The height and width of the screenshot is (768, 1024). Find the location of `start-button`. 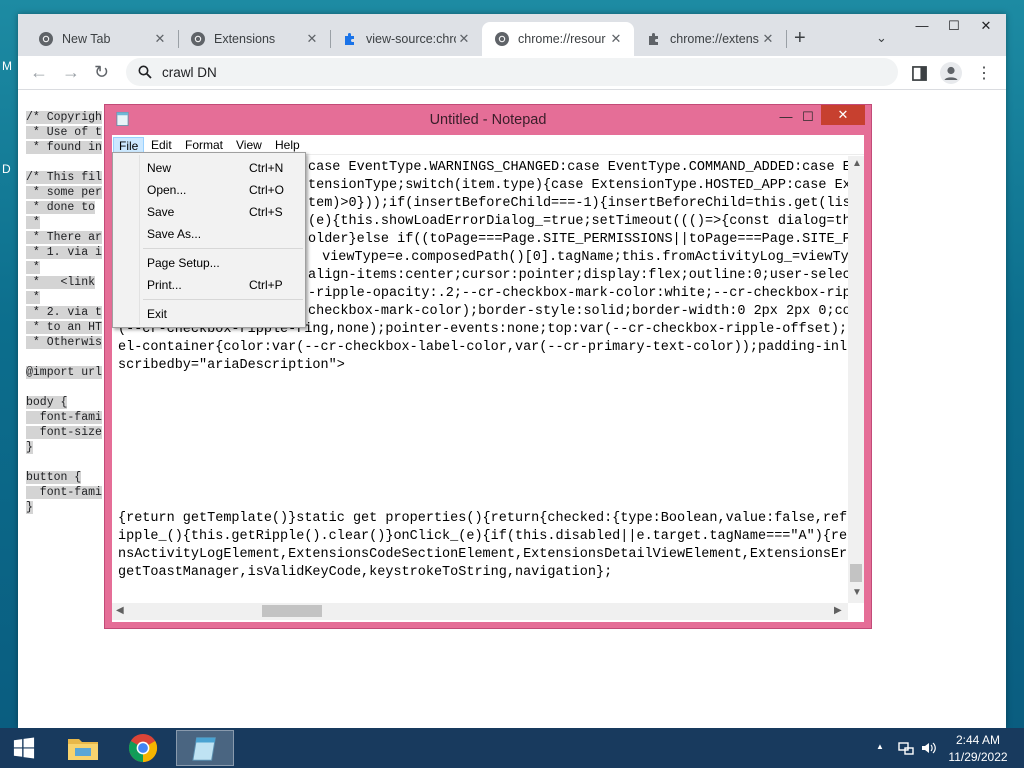

start-button is located at coordinates (24, 748).